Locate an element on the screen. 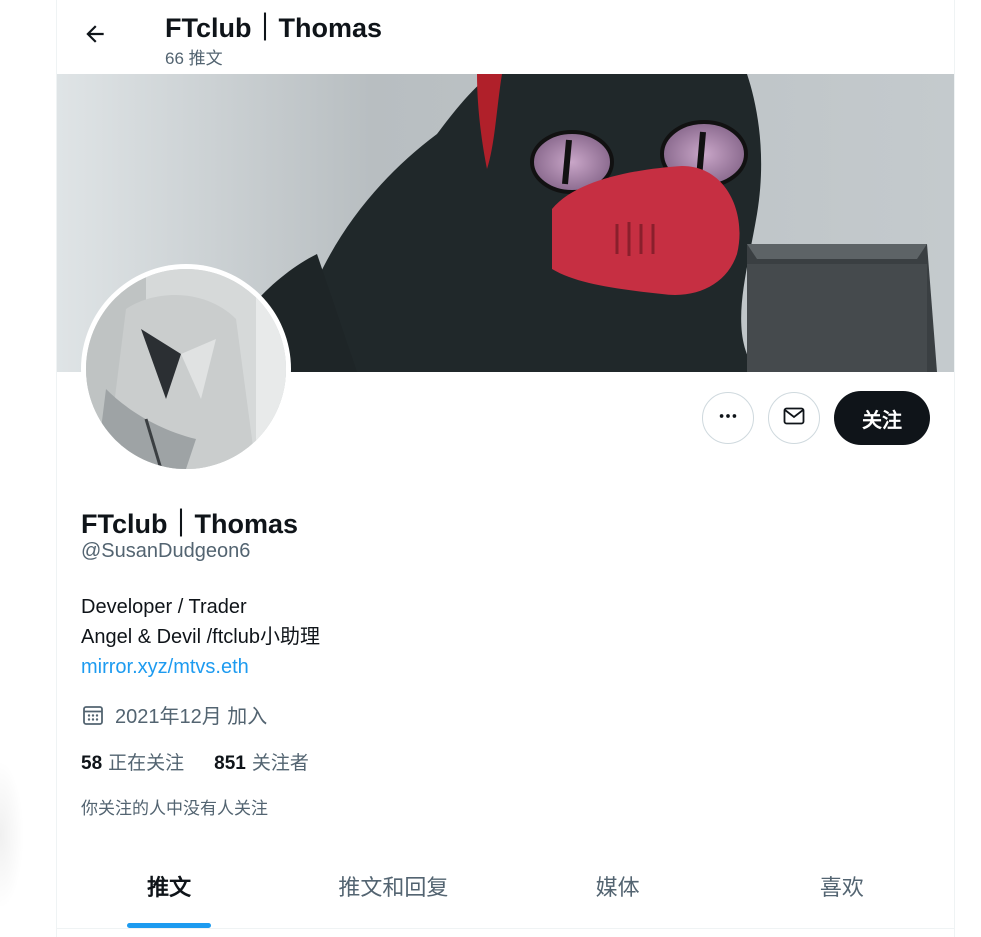  tab-media: 媒体 is located at coordinates (618, 886).